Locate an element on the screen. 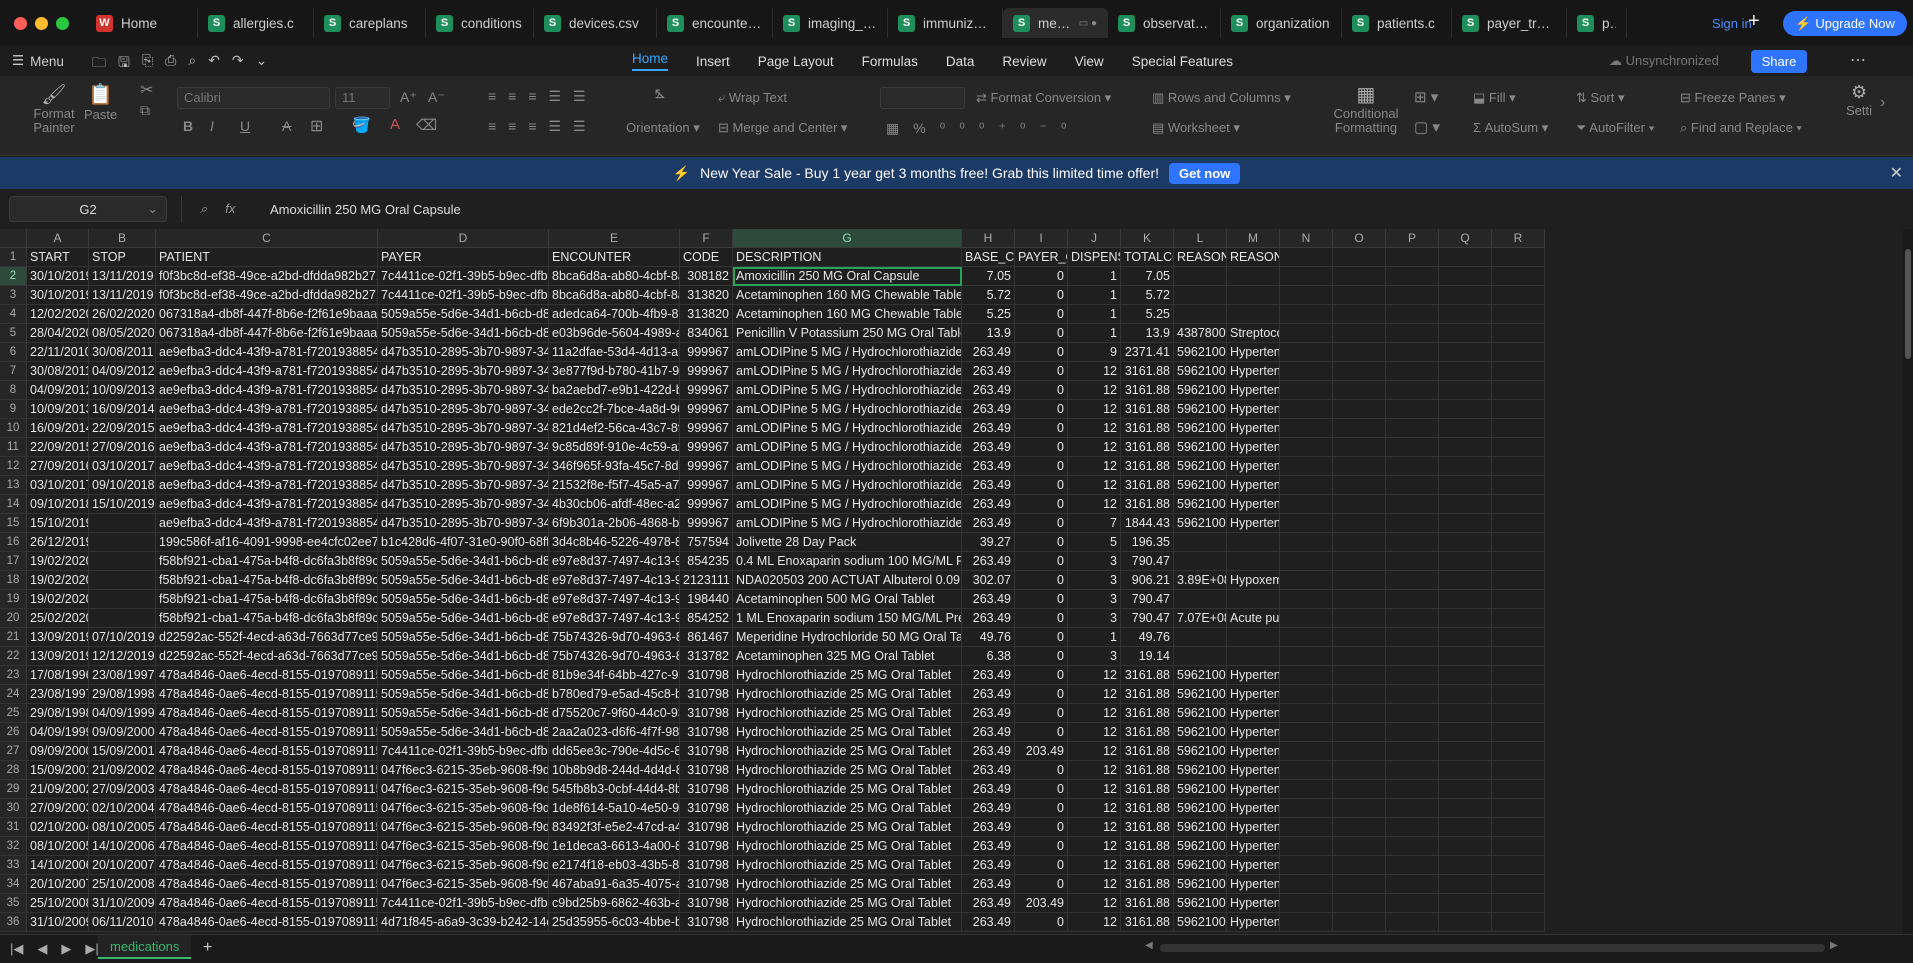  column-header: D is located at coordinates (463, 238).